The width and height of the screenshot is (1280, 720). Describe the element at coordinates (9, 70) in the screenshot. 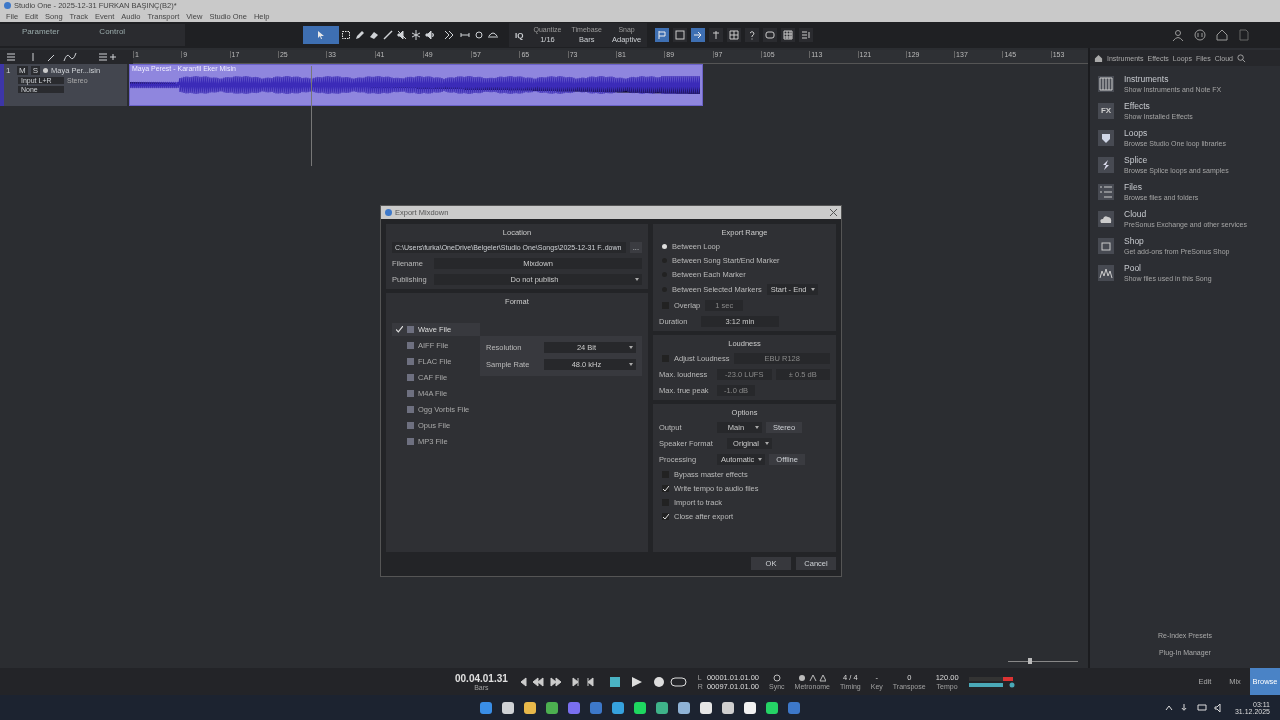

I see `track-number: 1` at that location.